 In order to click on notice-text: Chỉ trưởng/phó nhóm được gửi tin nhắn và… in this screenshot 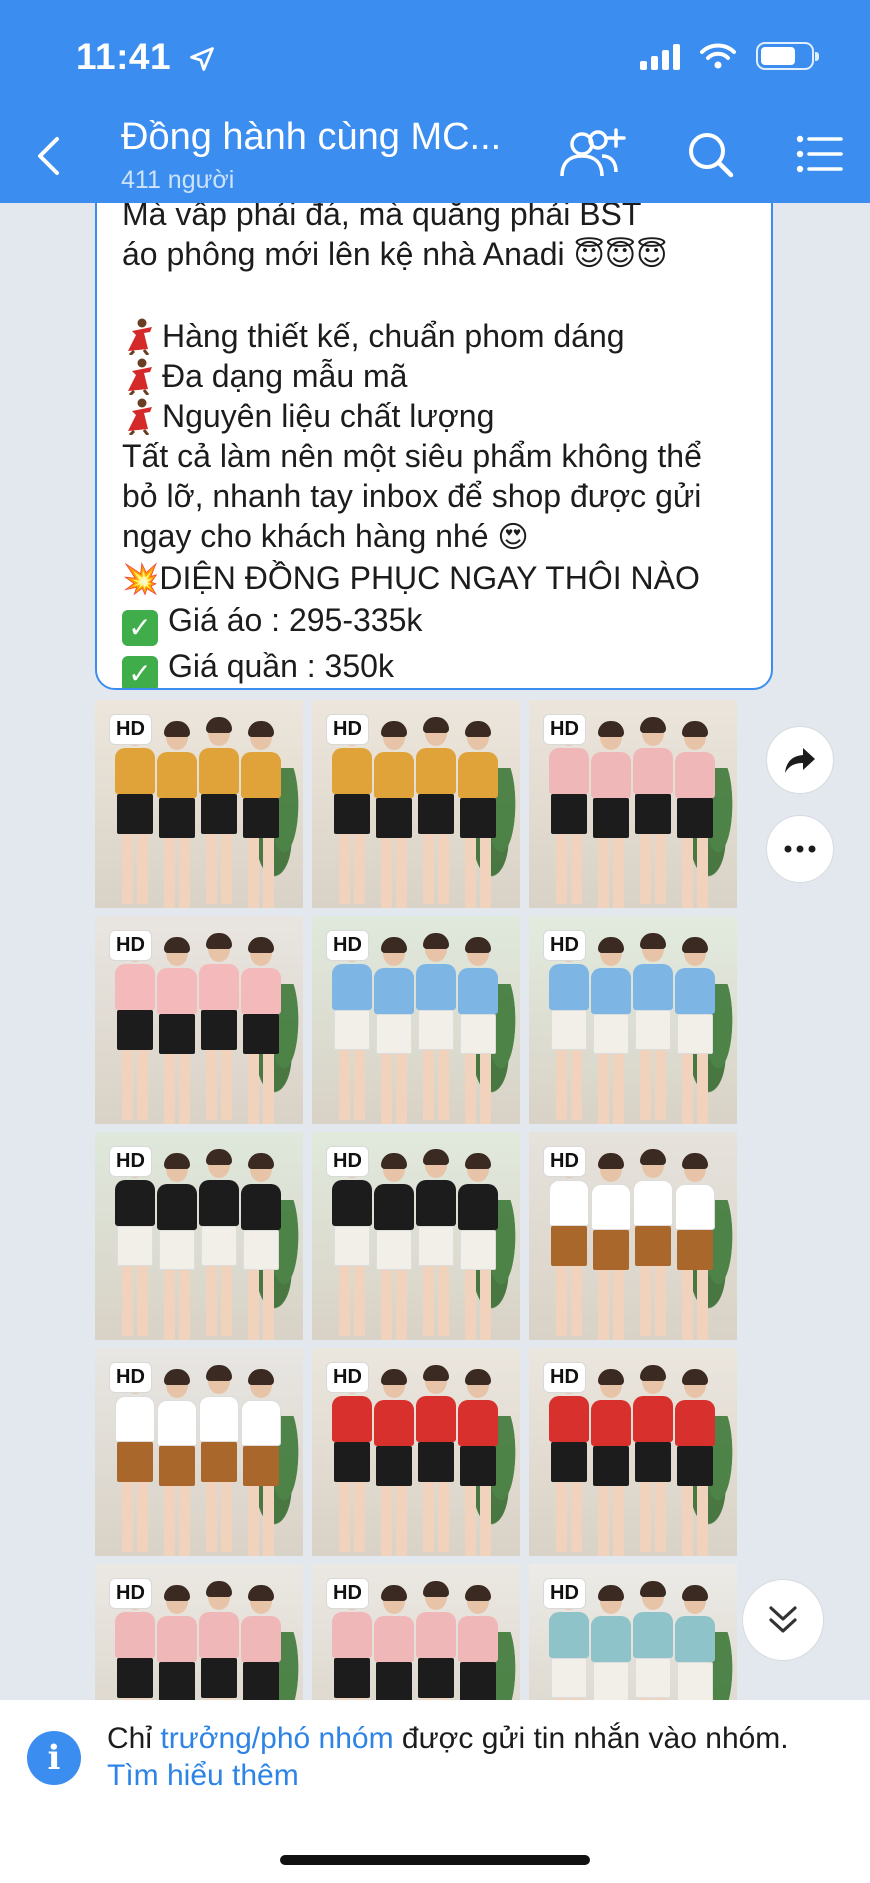, I will do `click(448, 1757)`.